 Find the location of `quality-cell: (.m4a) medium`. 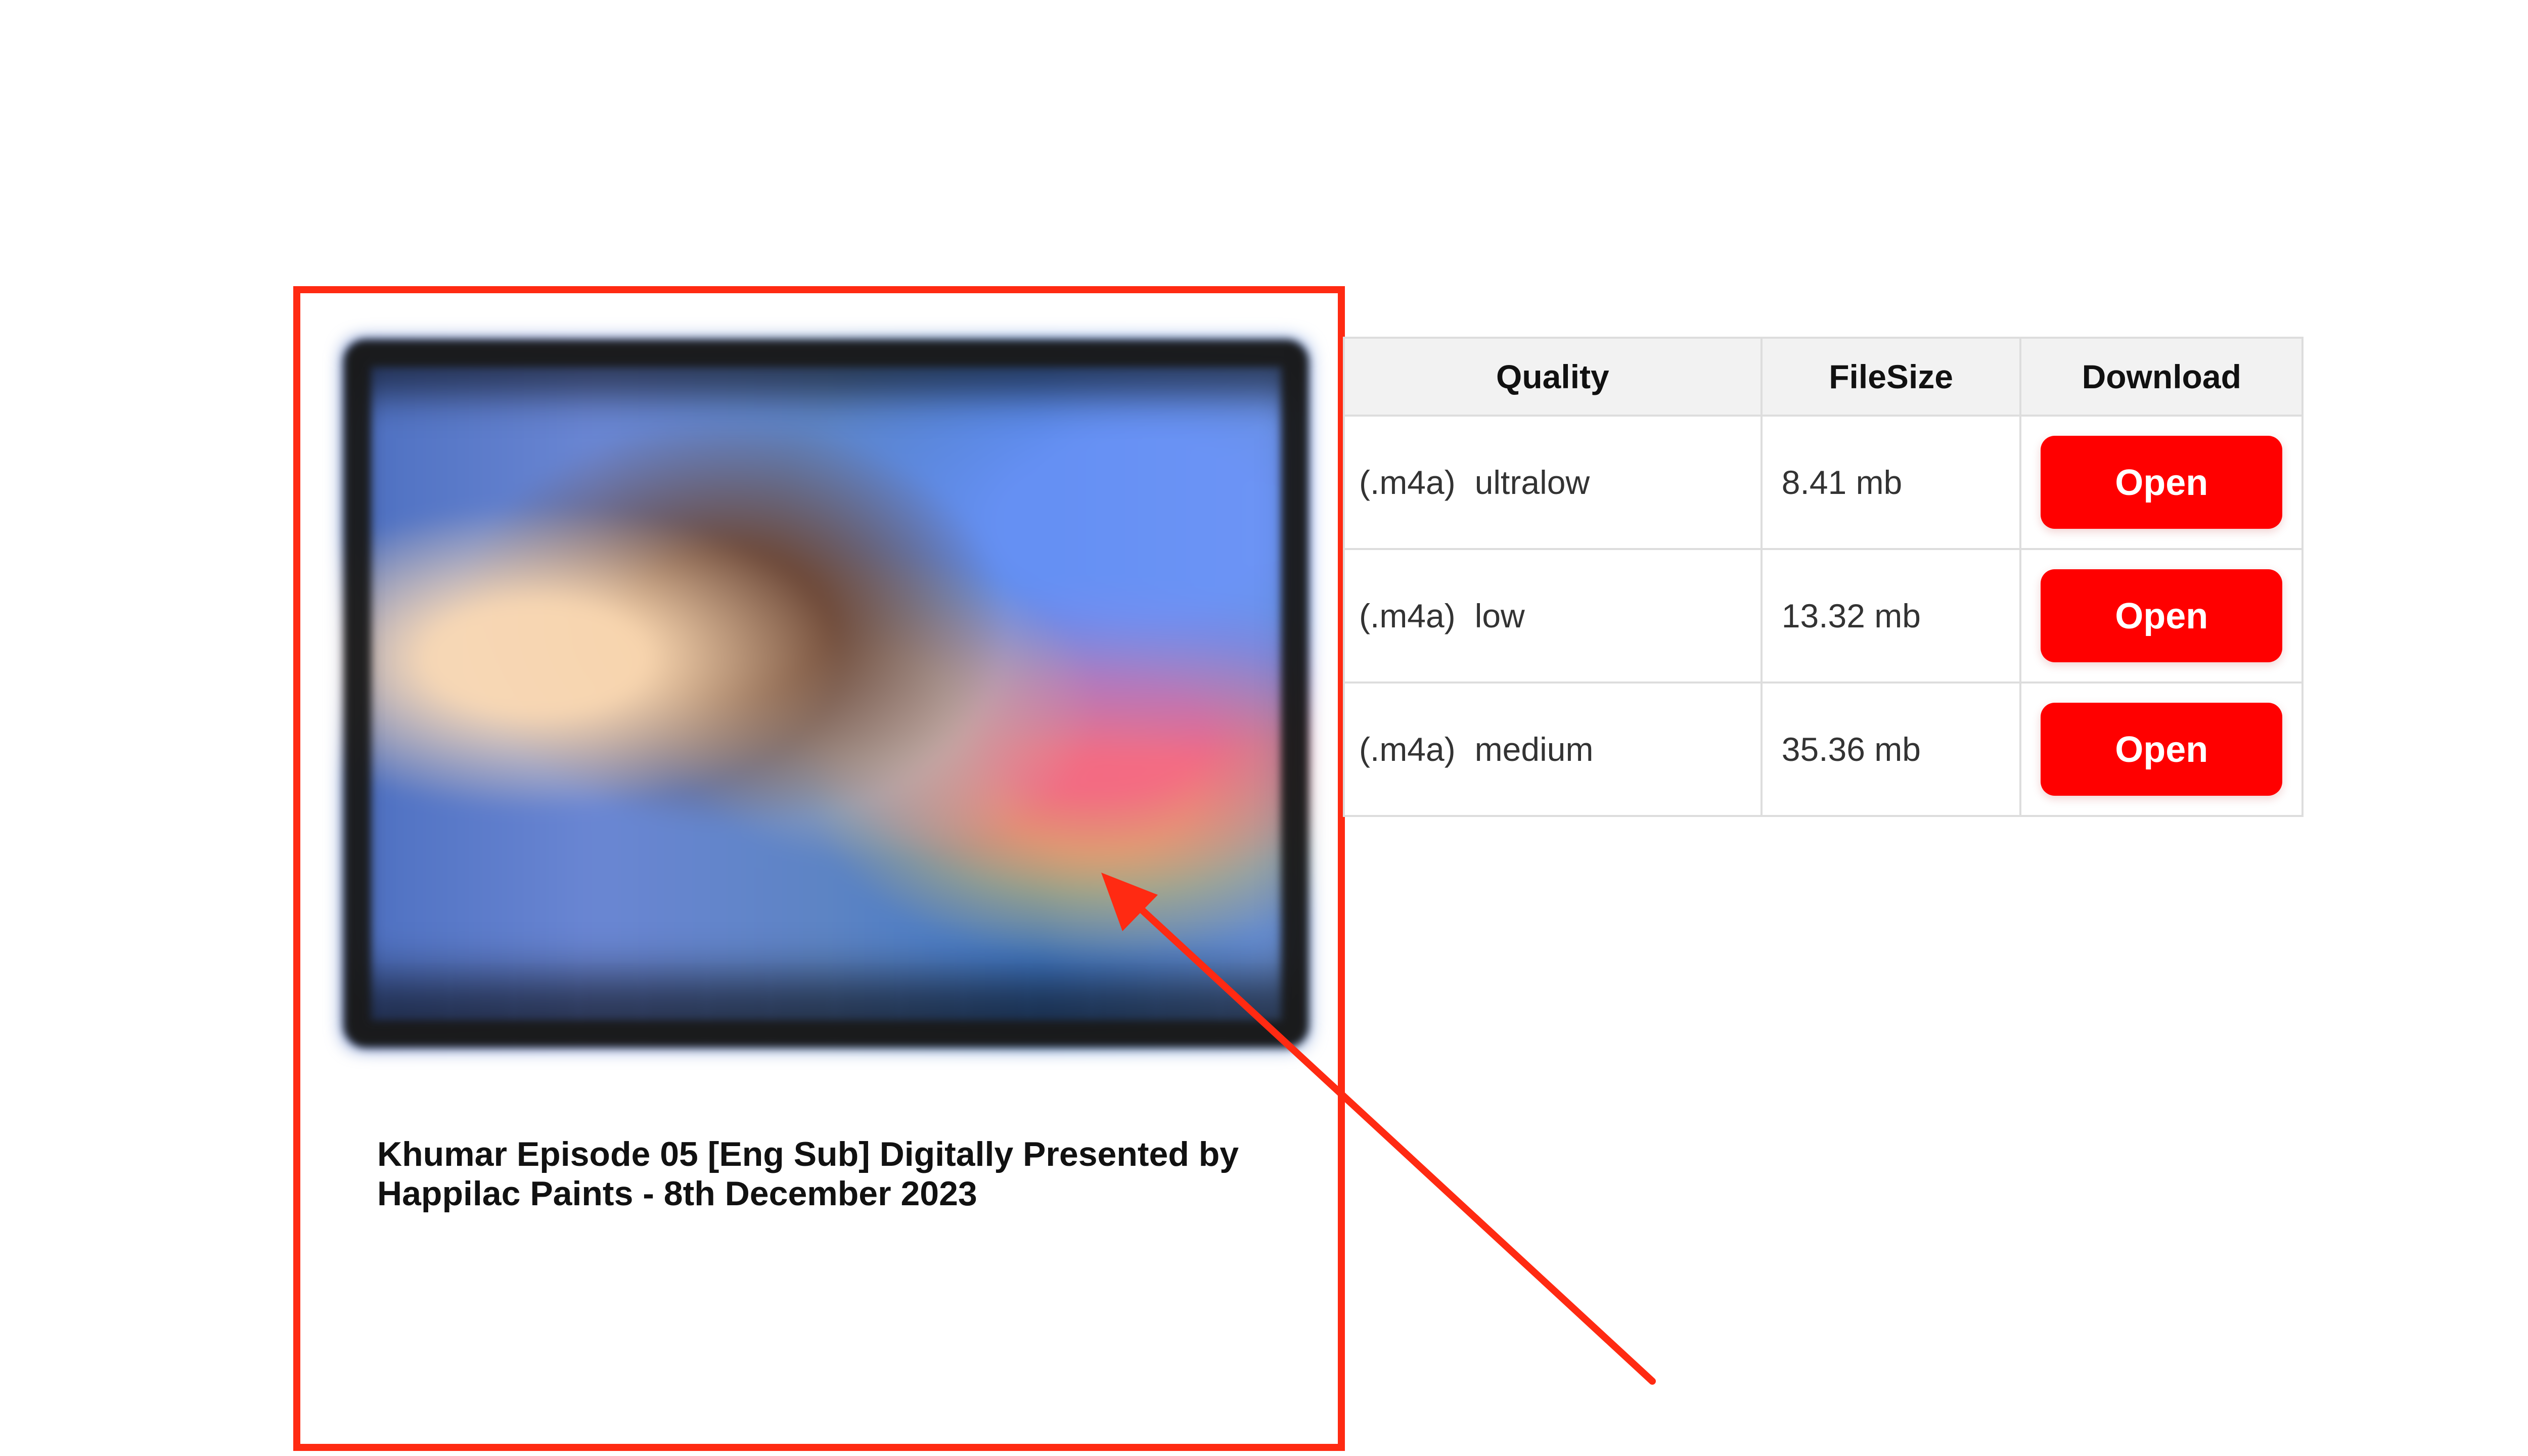

quality-cell: (.m4a) medium is located at coordinates (1553, 749).